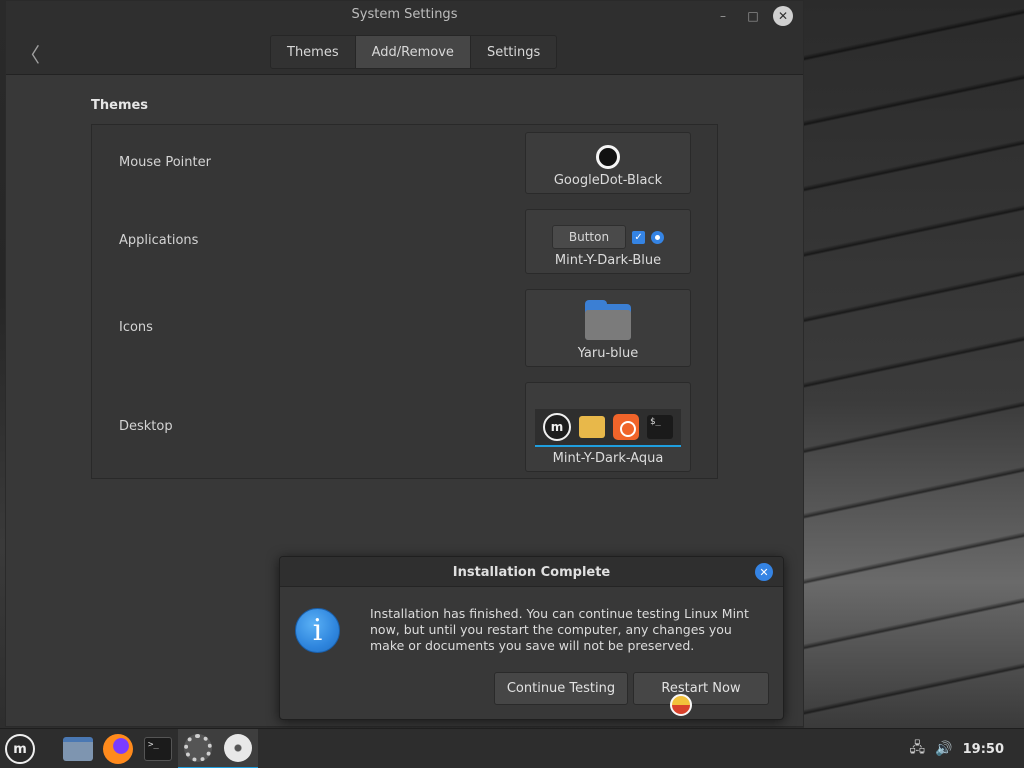  I want to click on restart-now-button: Restart Now, so click(701, 688).